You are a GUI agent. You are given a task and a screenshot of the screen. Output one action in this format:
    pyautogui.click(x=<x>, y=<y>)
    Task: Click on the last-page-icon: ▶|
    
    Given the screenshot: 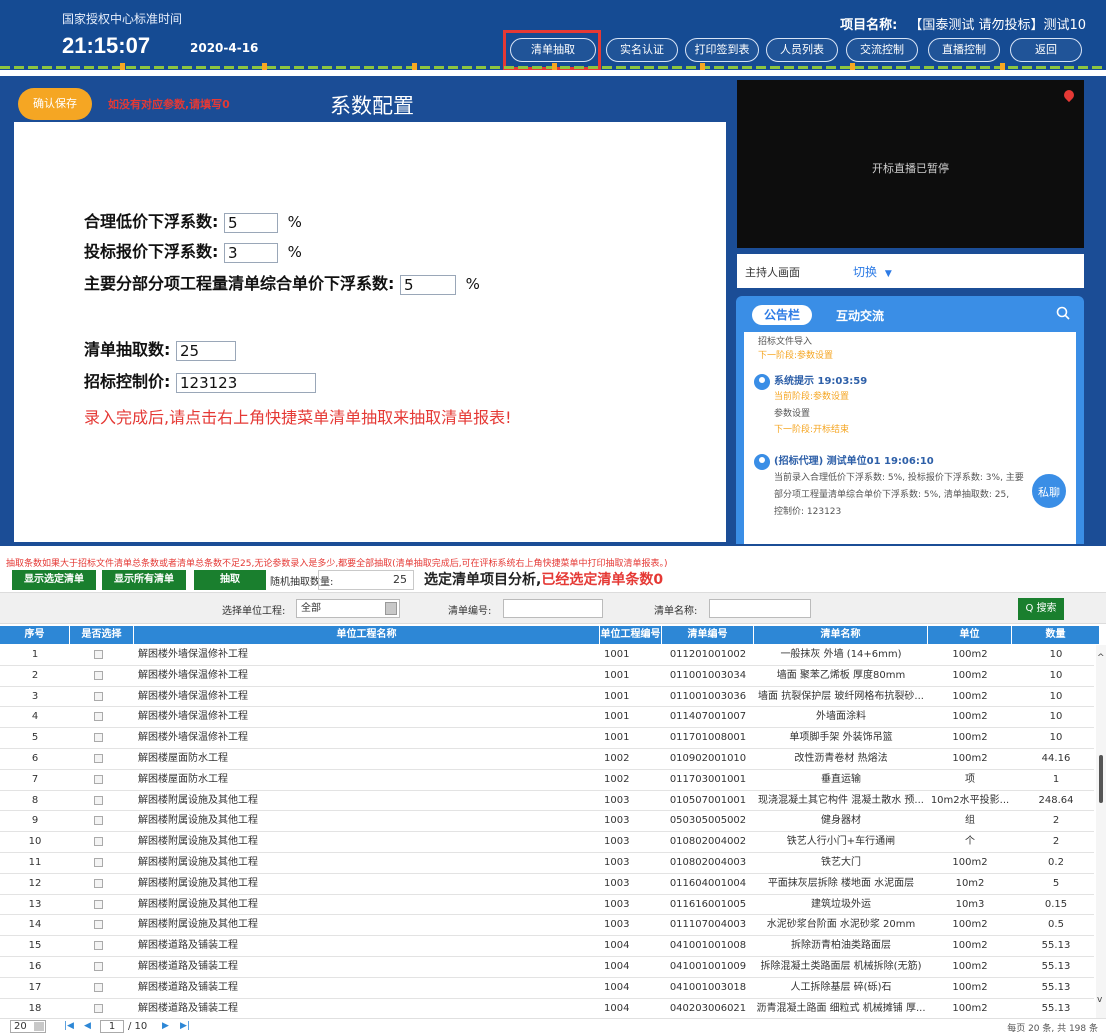 What is the action you would take?
    pyautogui.click(x=185, y=1026)
    